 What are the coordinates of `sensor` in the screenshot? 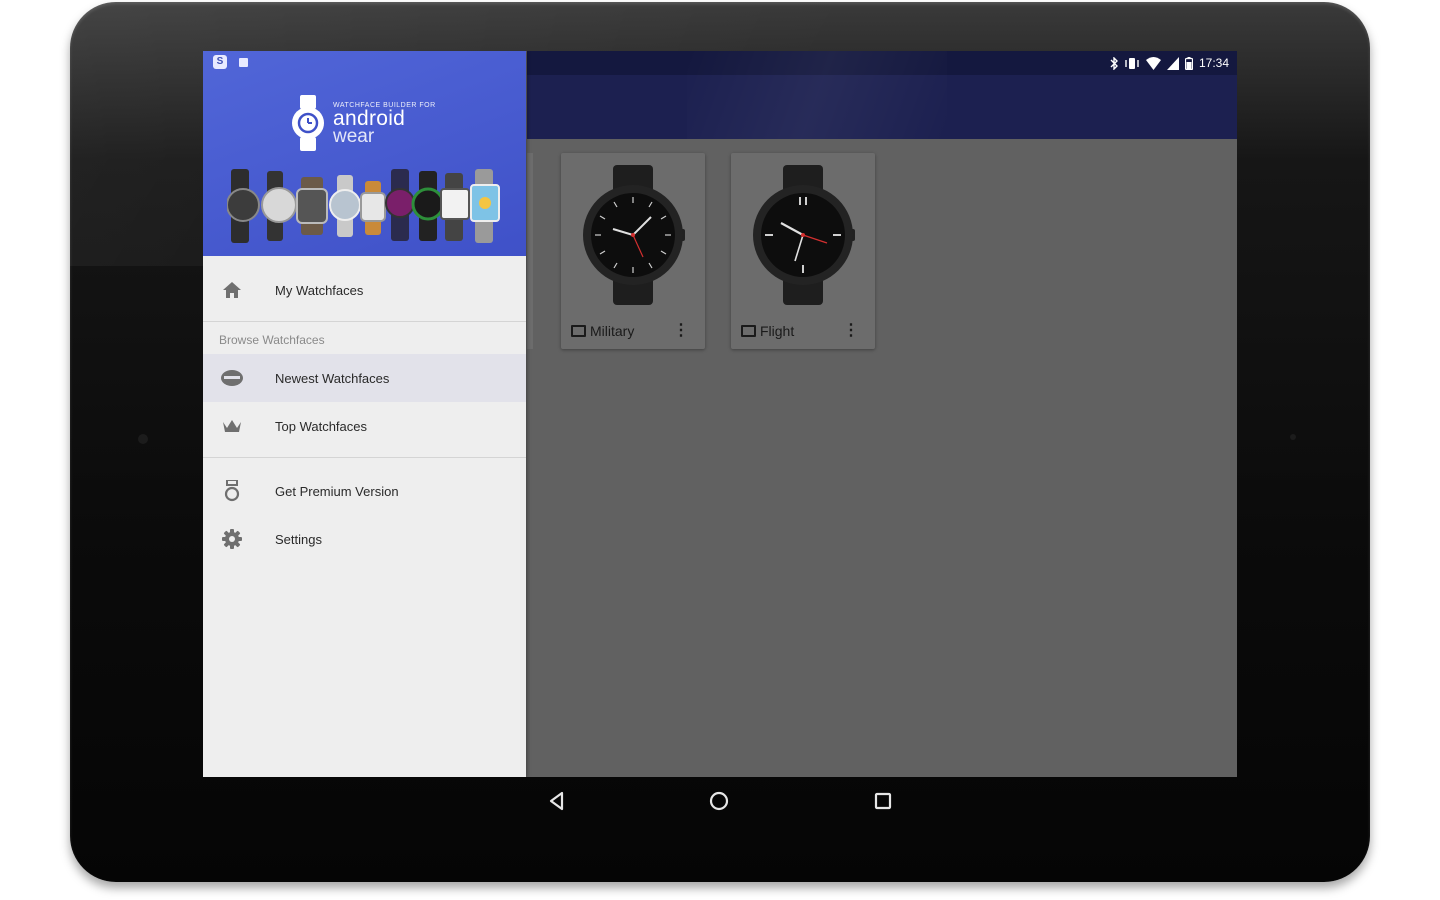 It's located at (1293, 437).